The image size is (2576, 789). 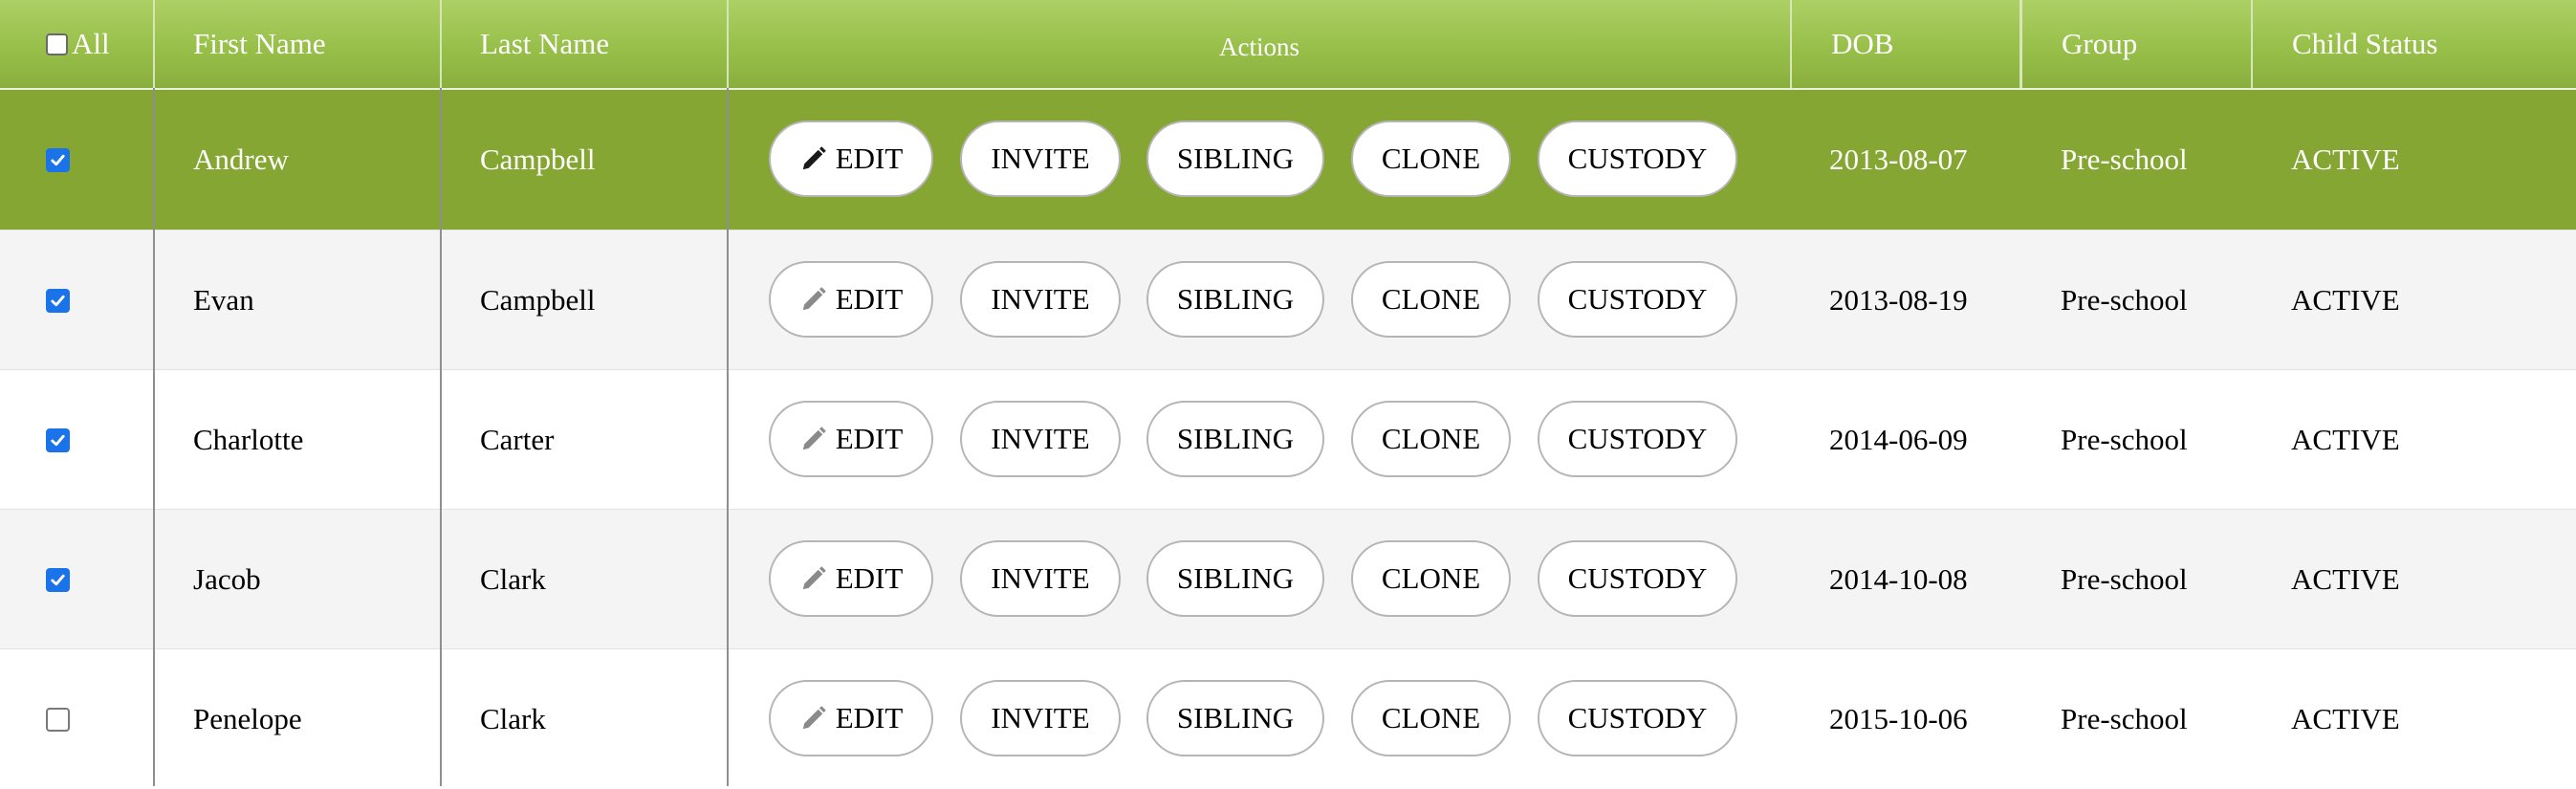 I want to click on dob-cell: 2014-06-09, so click(x=1898, y=439).